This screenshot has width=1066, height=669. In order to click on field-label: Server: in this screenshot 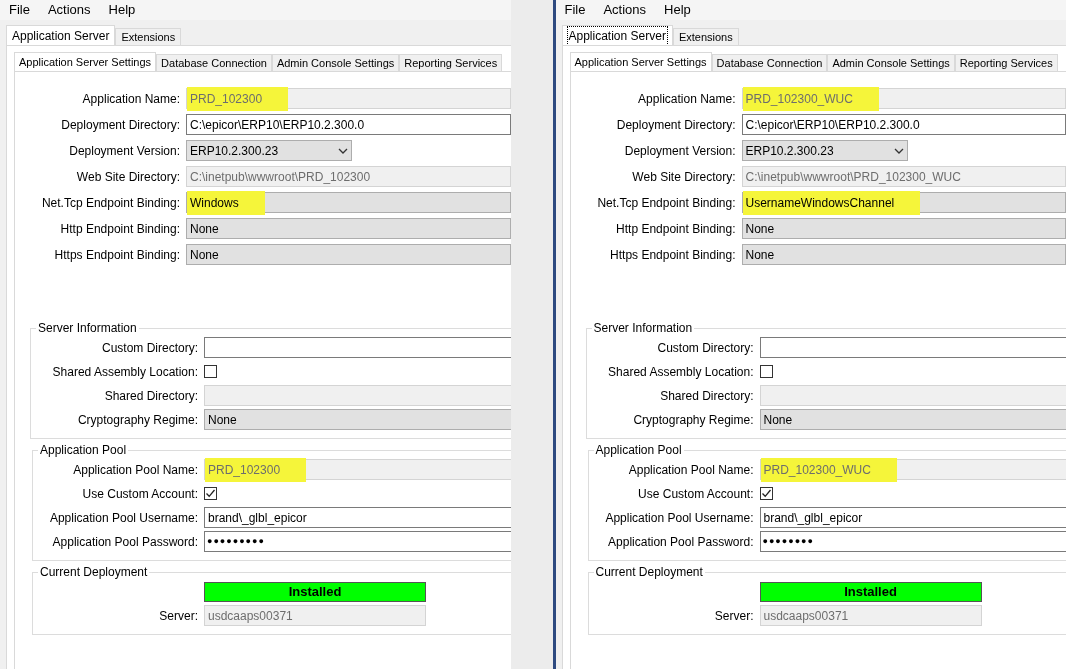, I will do `click(733, 616)`.